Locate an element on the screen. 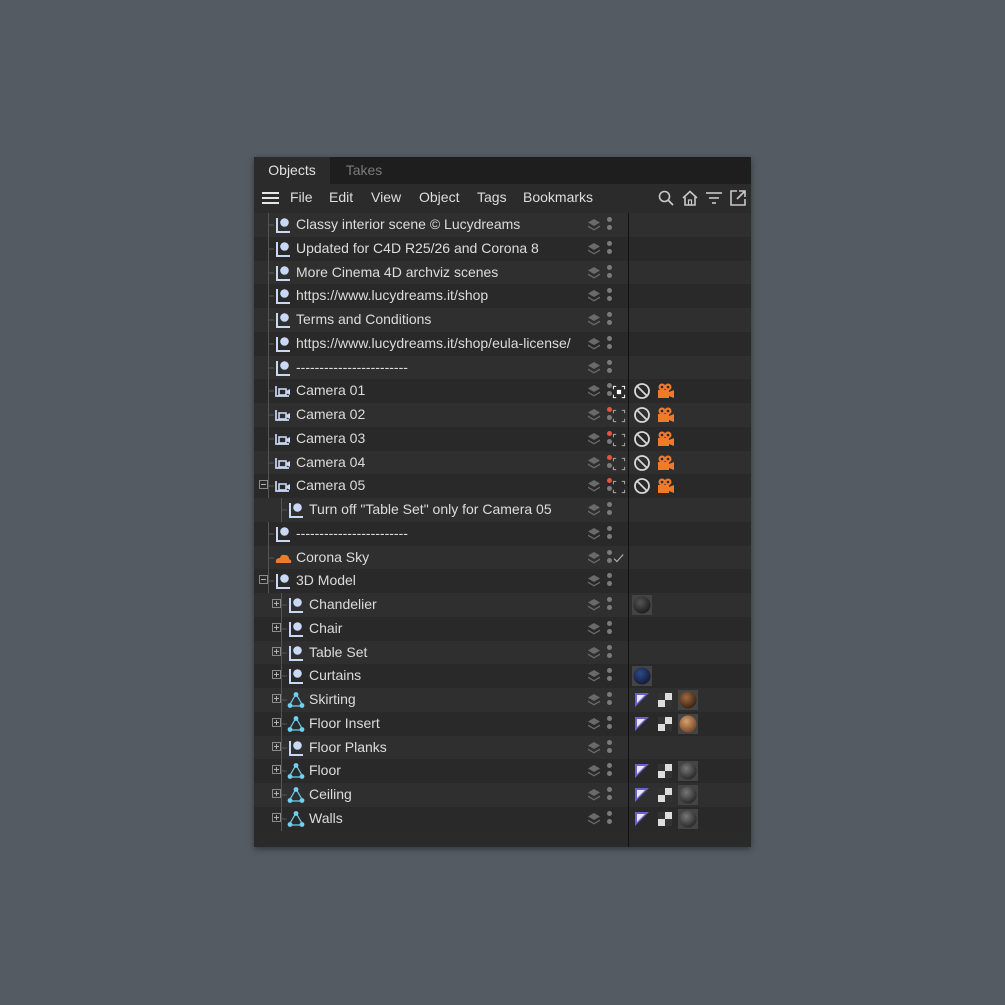 Image resolution: width=1005 pixels, height=1005 pixels. filter-icon is located at coordinates (714, 198).